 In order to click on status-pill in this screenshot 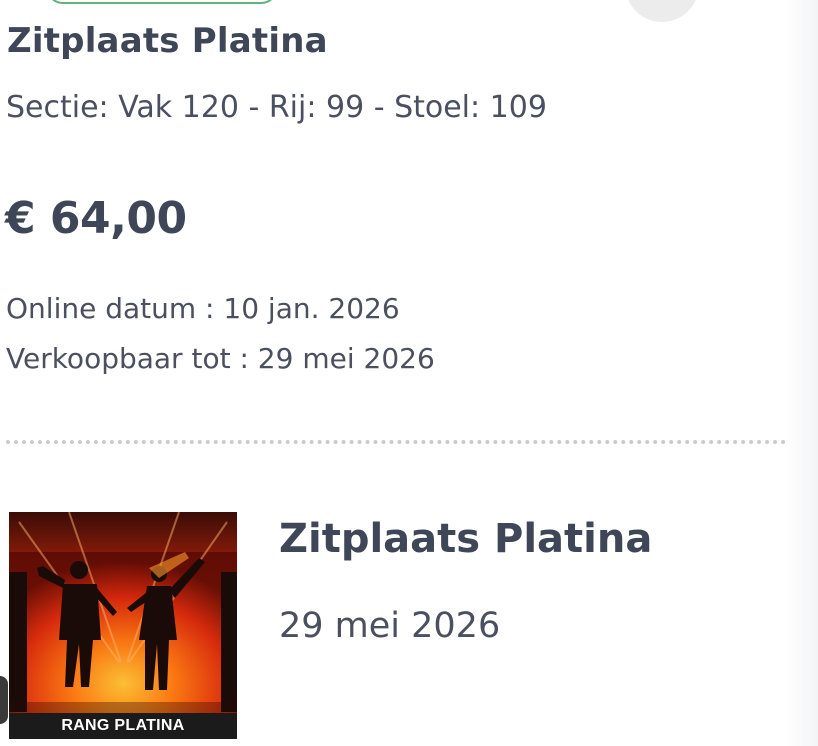, I will do `click(162, 2)`.